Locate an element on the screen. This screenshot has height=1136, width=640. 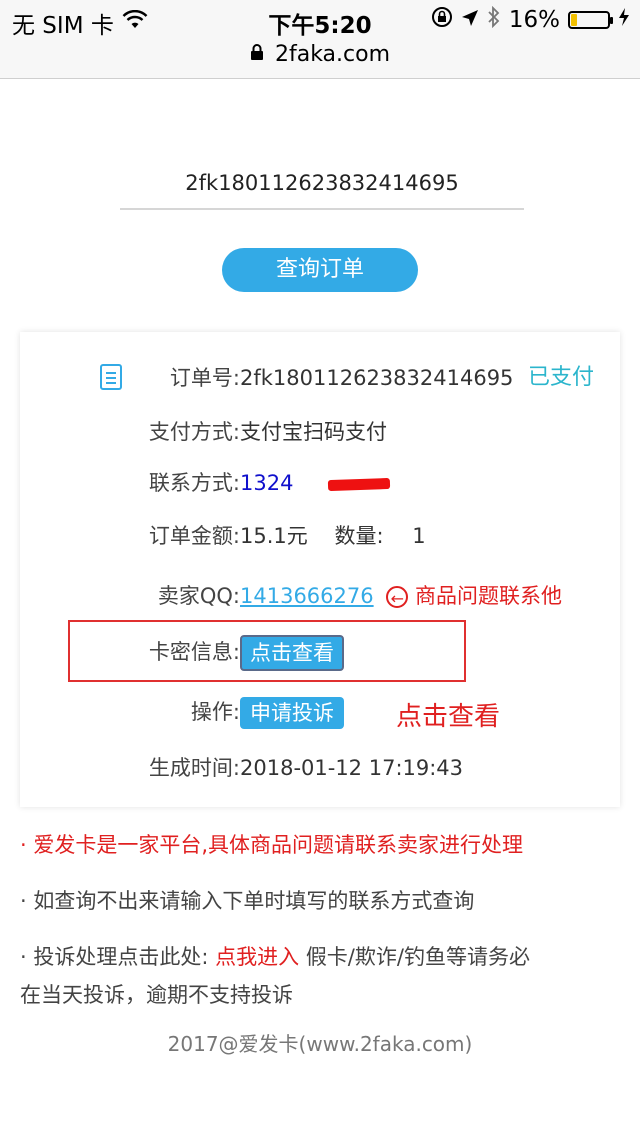
lock-icon is located at coordinates (257, 55).